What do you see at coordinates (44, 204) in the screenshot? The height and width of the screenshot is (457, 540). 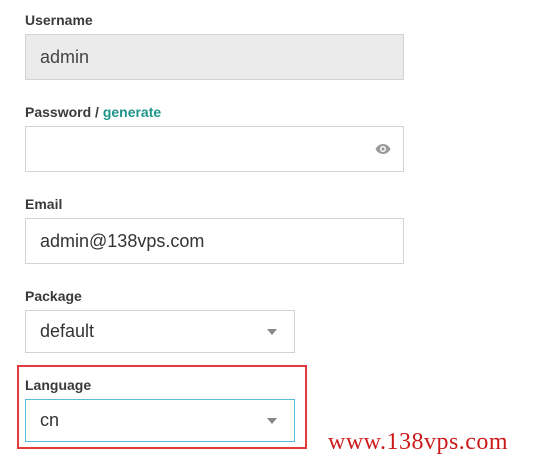 I see `email-label: Email` at bounding box center [44, 204].